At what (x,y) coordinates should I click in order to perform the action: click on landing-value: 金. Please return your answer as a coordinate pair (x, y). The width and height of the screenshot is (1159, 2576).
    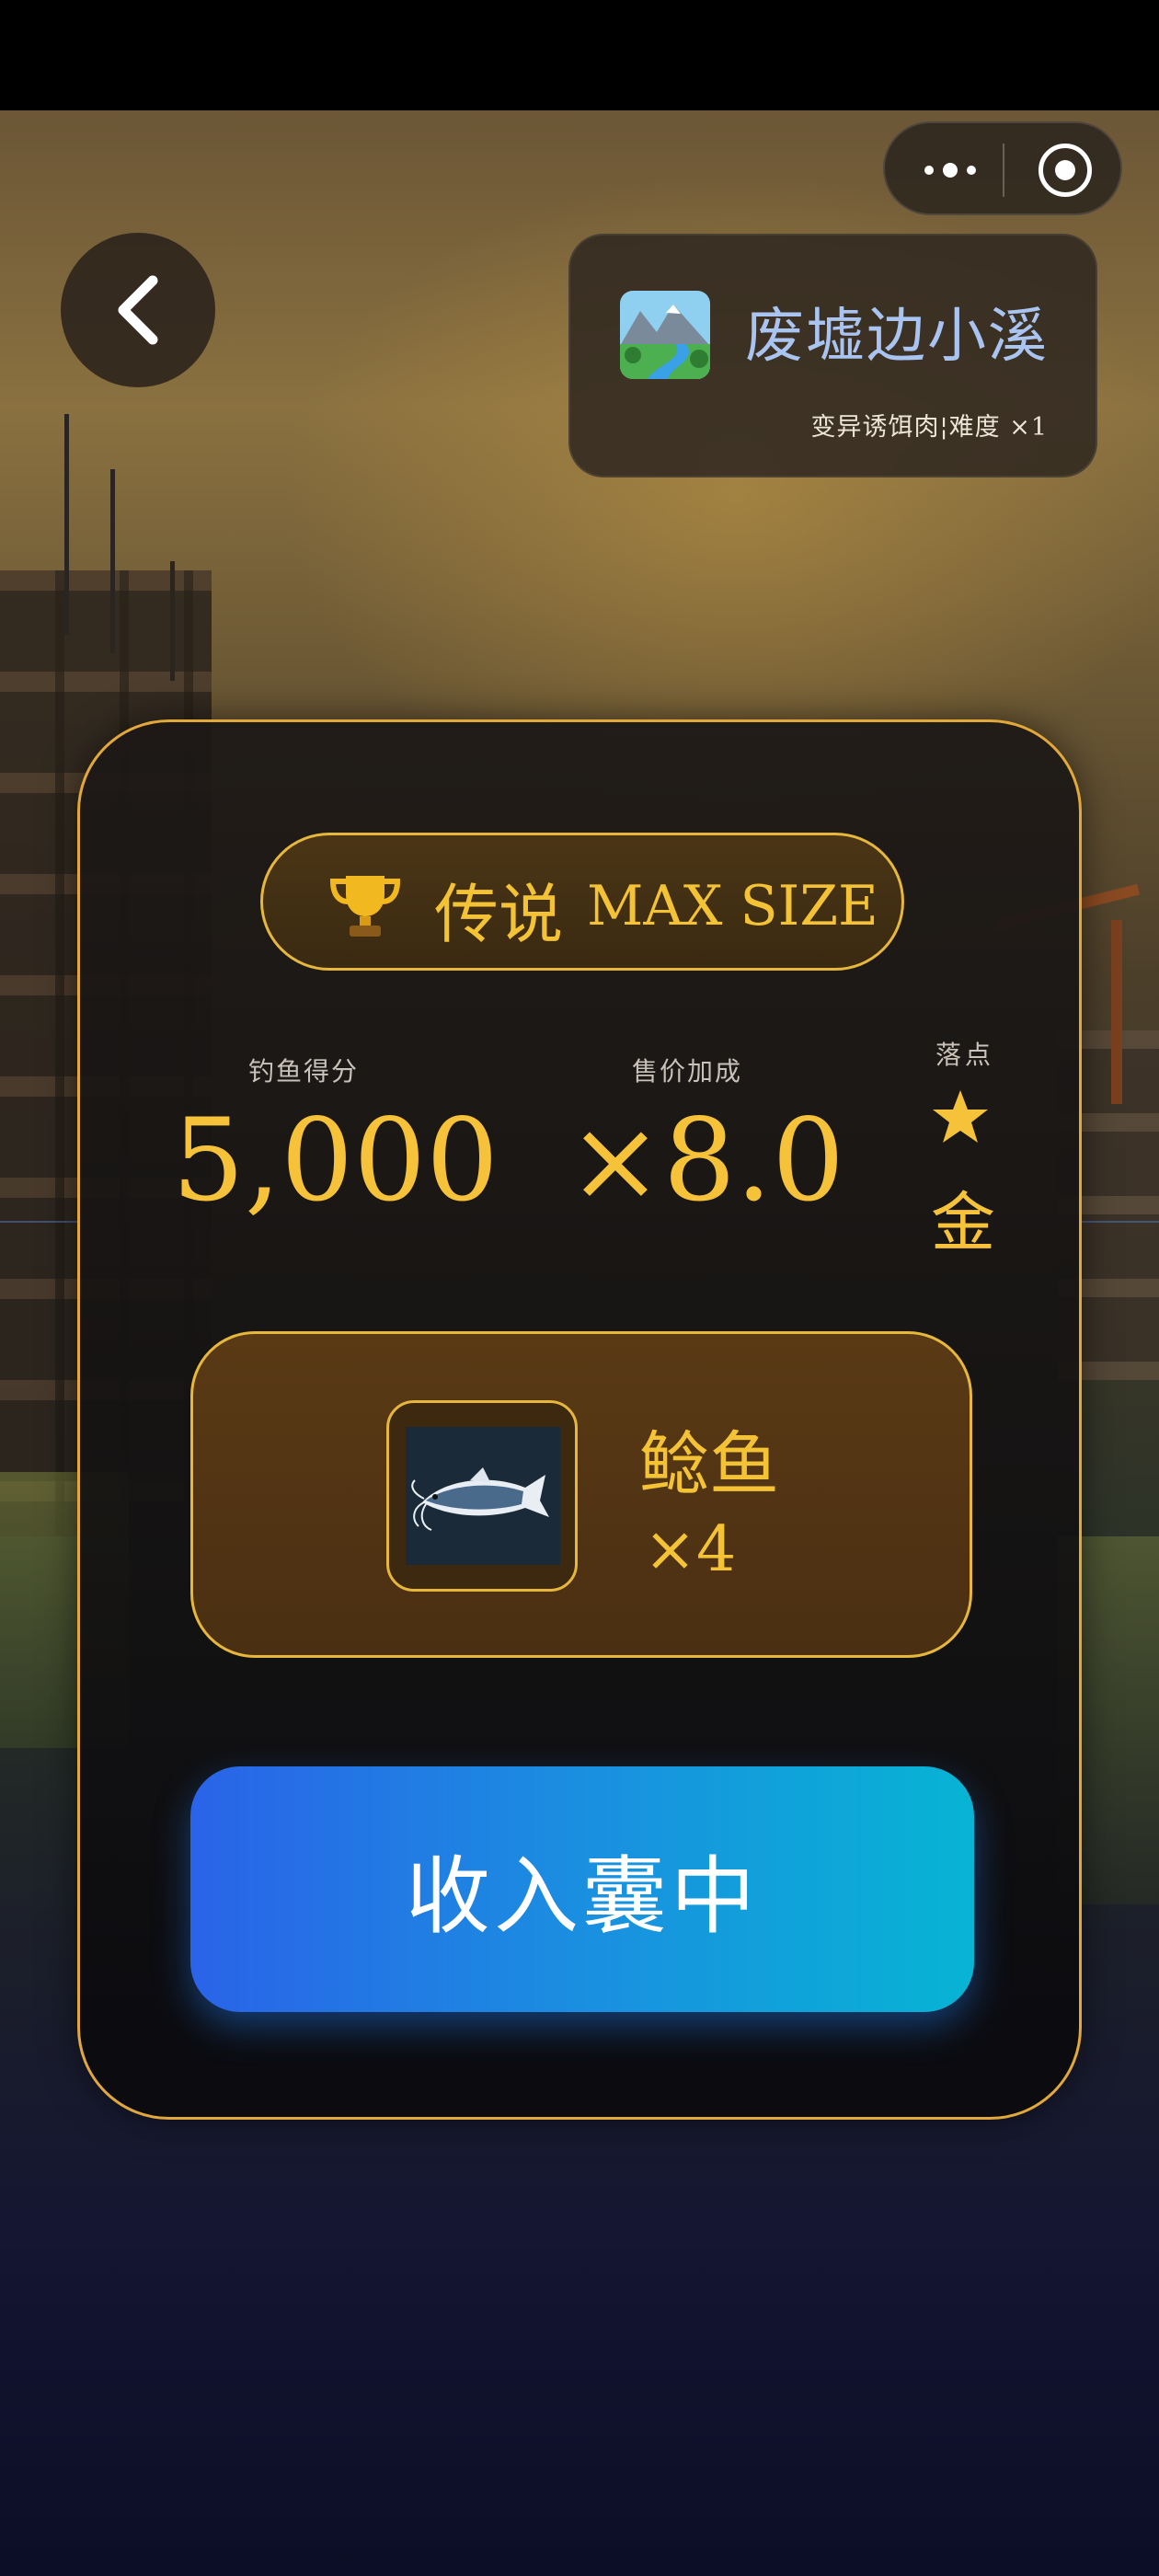
    Looking at the image, I should click on (963, 1222).